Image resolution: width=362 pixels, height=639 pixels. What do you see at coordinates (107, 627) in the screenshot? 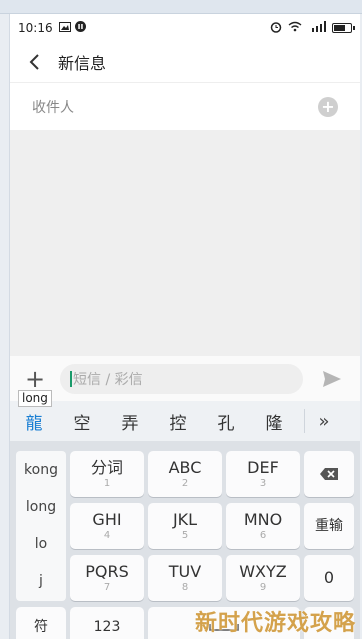
I see `key-label: 123` at bounding box center [107, 627].